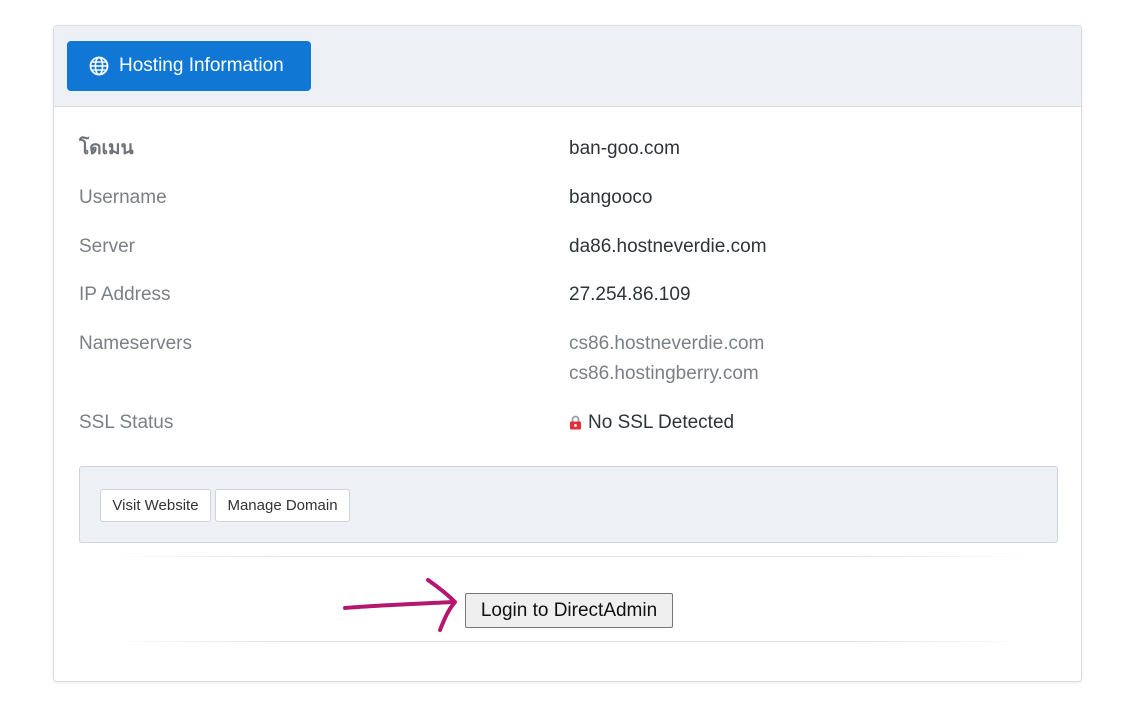 The width and height of the screenshot is (1132, 726). Describe the element at coordinates (611, 197) in the screenshot. I see `username-value: bangooco` at that location.